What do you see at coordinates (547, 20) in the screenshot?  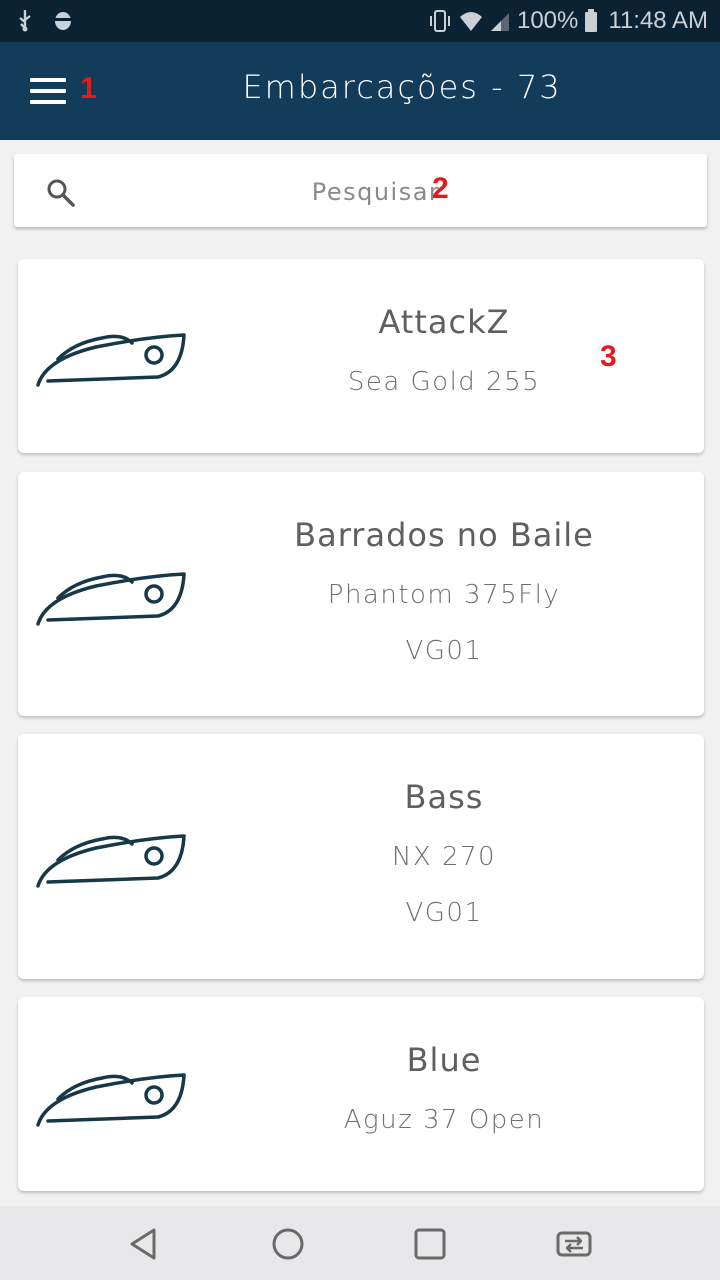 I see `battery-percent: 100%` at bounding box center [547, 20].